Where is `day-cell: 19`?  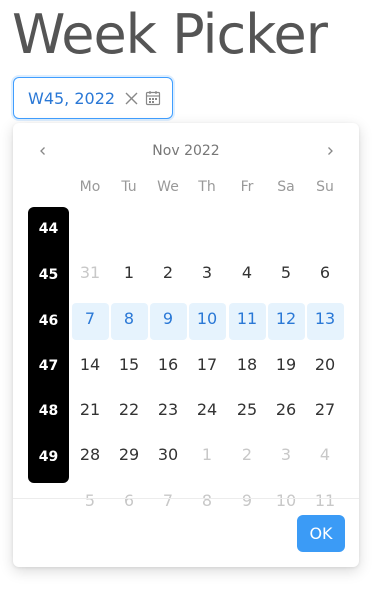 day-cell: 19 is located at coordinates (286, 364).